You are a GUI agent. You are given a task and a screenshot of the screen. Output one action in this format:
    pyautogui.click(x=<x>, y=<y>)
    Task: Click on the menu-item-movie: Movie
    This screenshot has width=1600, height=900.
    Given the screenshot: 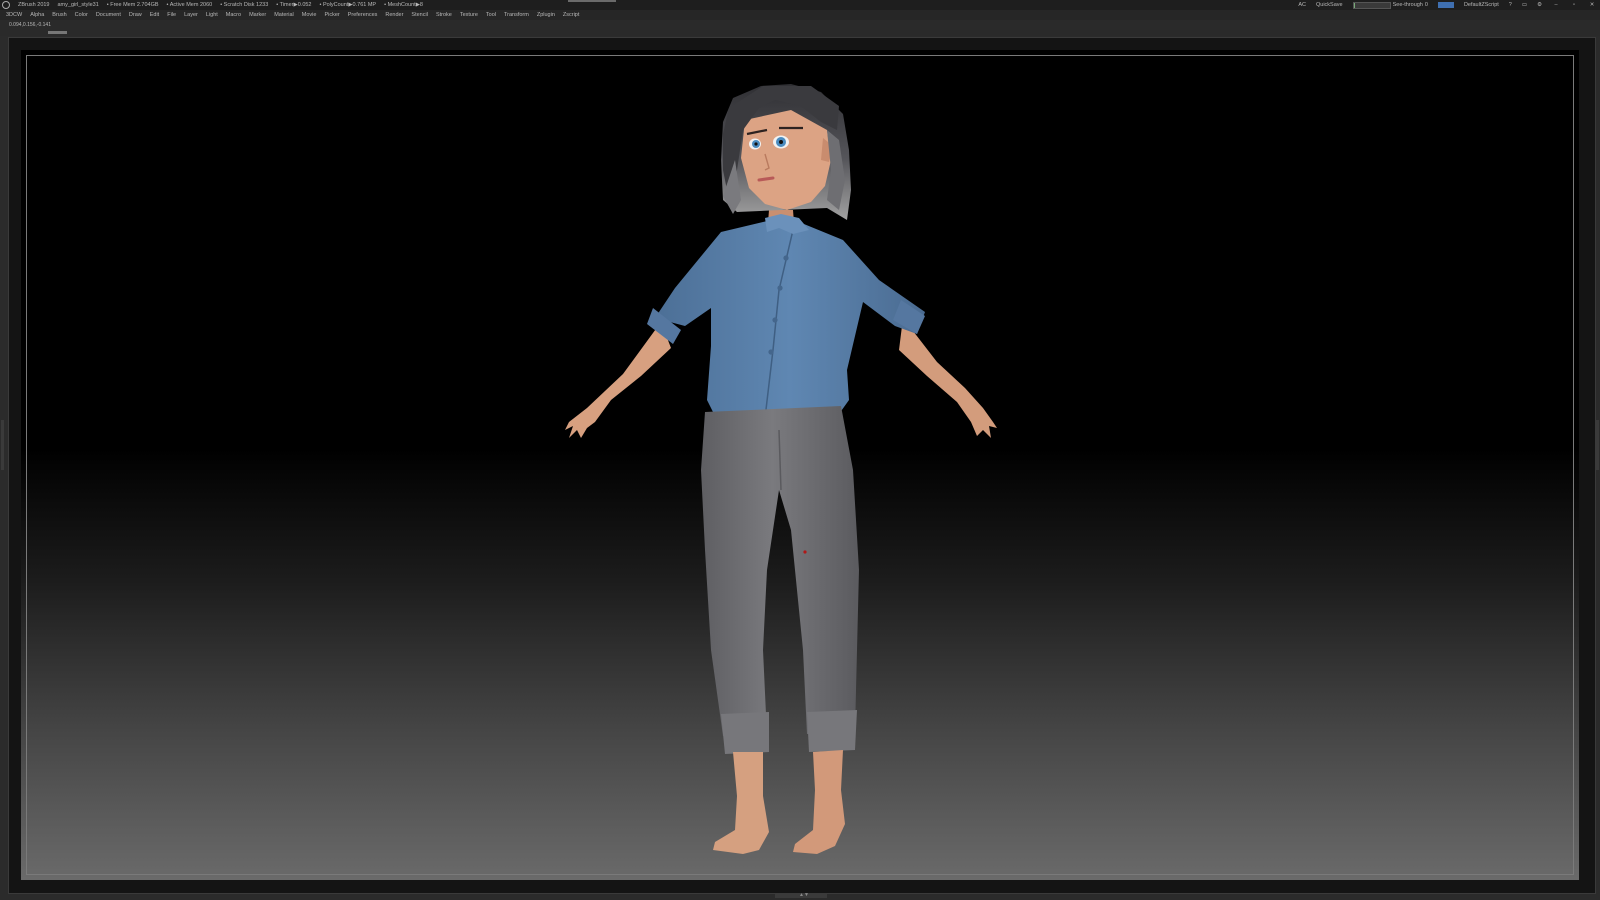 What is the action you would take?
    pyautogui.click(x=309, y=15)
    